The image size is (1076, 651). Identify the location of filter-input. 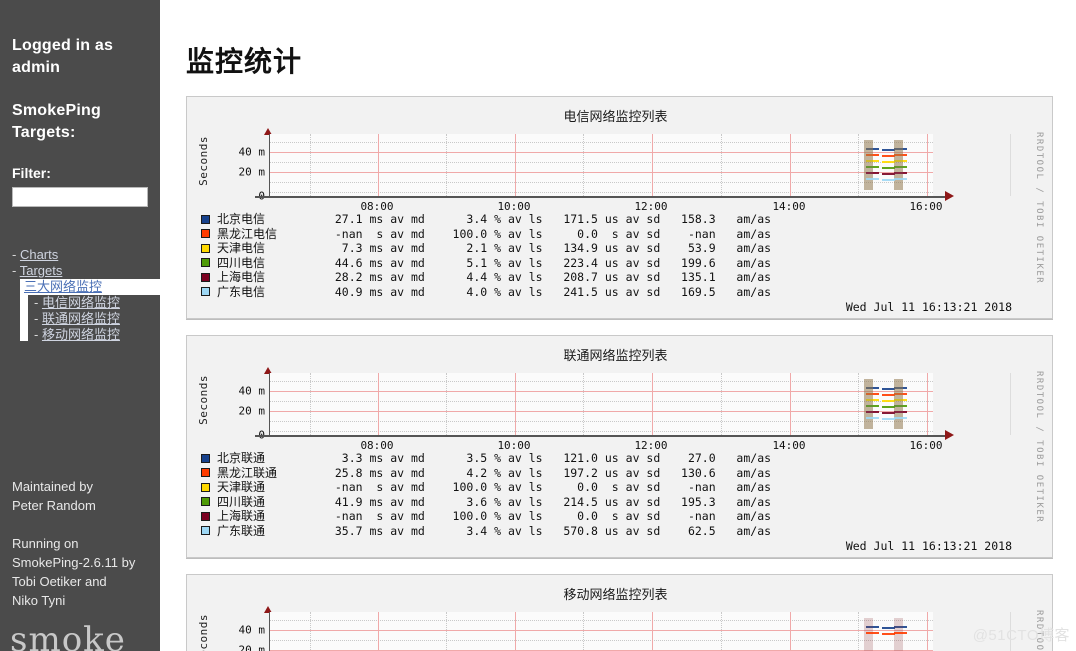
(80, 197).